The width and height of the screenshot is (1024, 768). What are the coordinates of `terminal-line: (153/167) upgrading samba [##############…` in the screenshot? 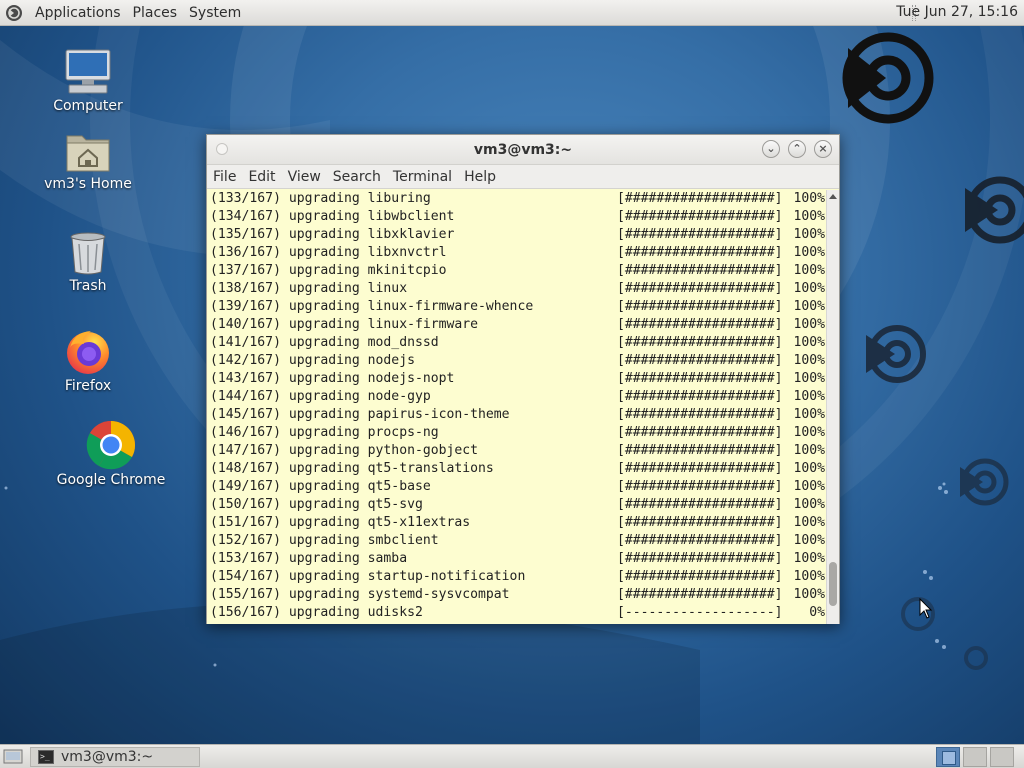 It's located at (517, 559).